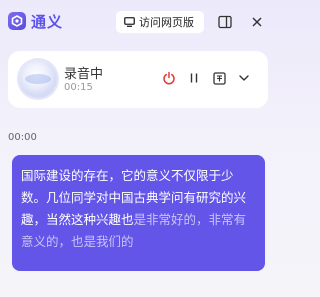 Image resolution: width=320 pixels, height=297 pixels. Describe the element at coordinates (47, 22) in the screenshot. I see `app-name: 通义` at that location.